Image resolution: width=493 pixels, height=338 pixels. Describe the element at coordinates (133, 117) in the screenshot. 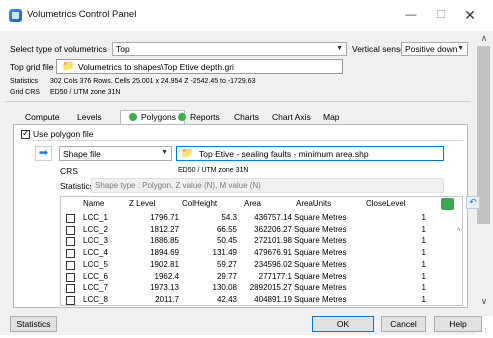

I see `polygons-status-icon` at that location.